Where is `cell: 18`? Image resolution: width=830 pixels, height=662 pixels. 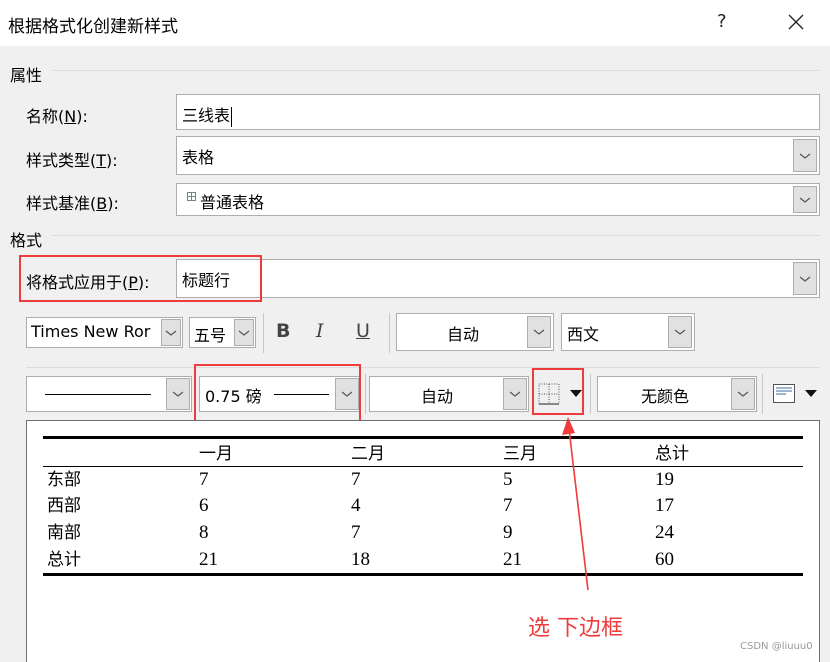 cell: 18 is located at coordinates (360, 559).